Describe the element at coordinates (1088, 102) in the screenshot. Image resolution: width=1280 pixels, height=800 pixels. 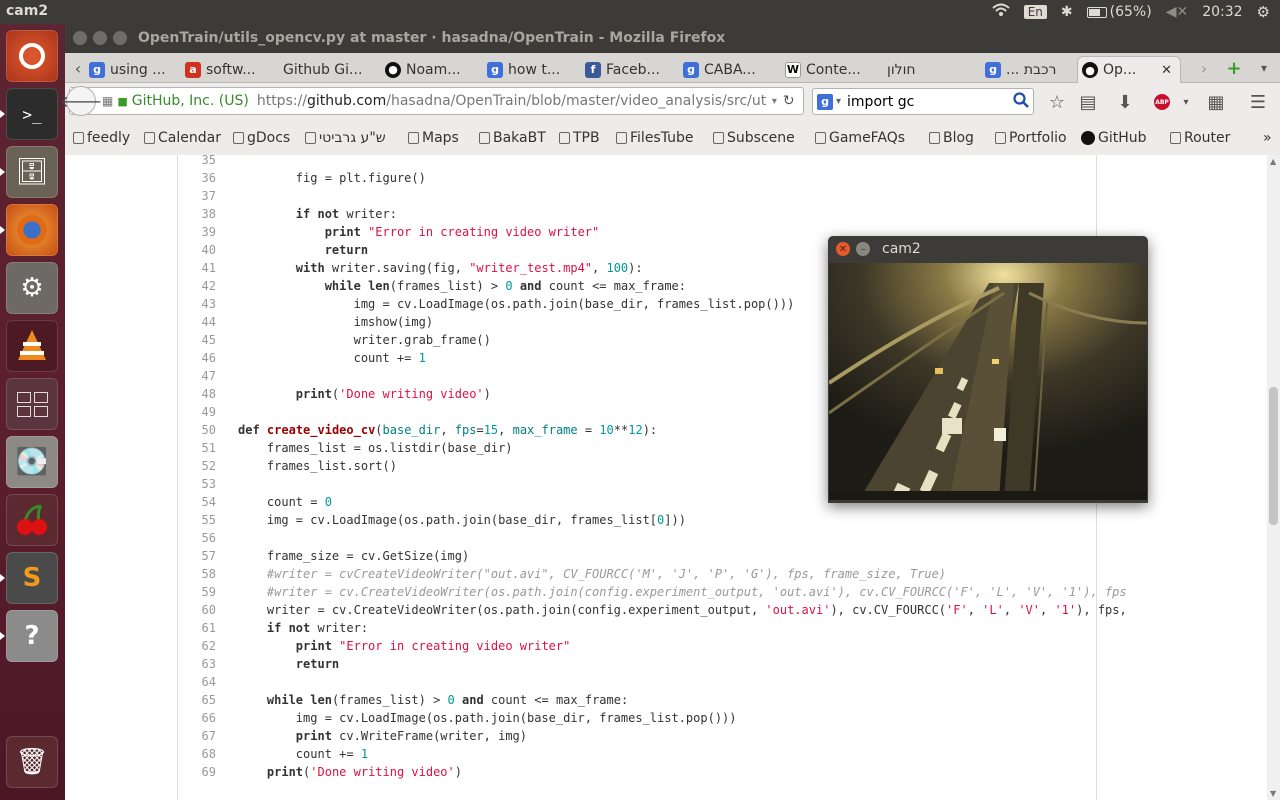
I see `bookmarks-menu-icon: ▤` at that location.